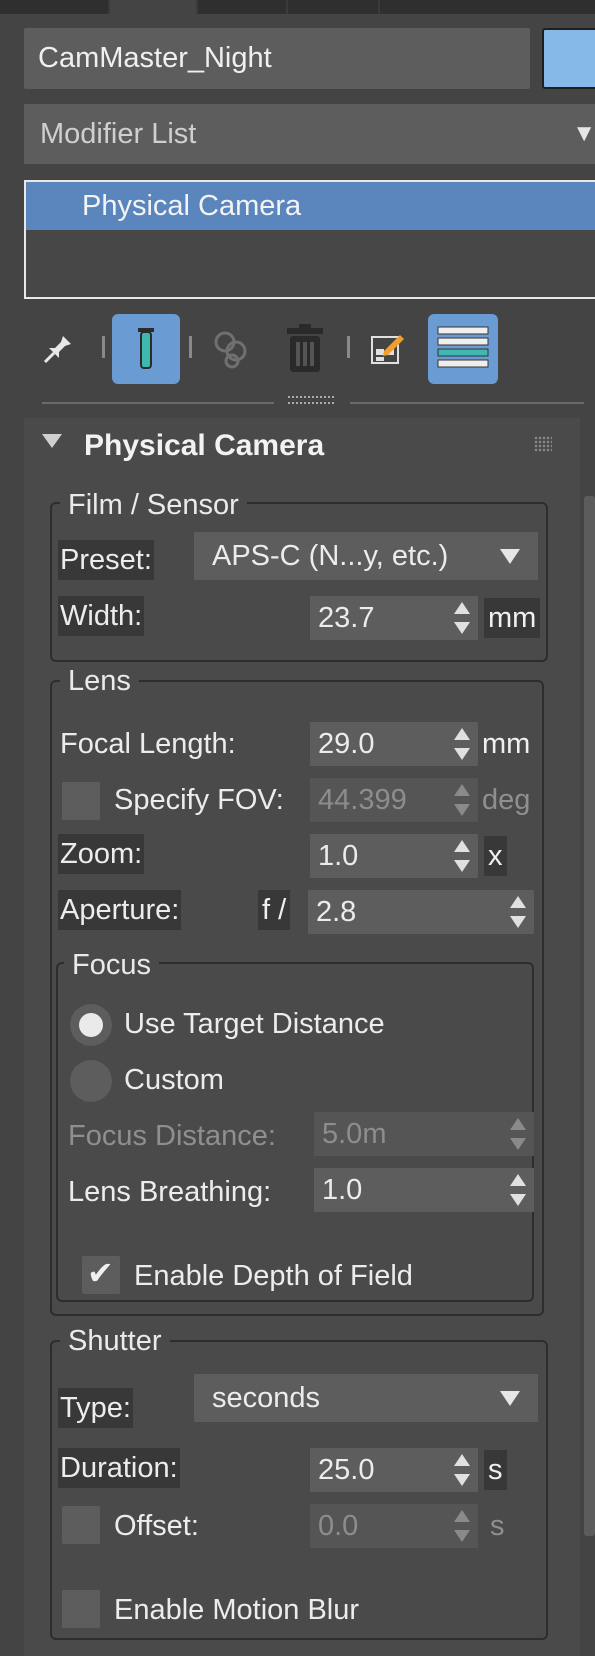 This screenshot has height=1656, width=595. What do you see at coordinates (81, 1525) in the screenshot?
I see `offset-checkbox` at bounding box center [81, 1525].